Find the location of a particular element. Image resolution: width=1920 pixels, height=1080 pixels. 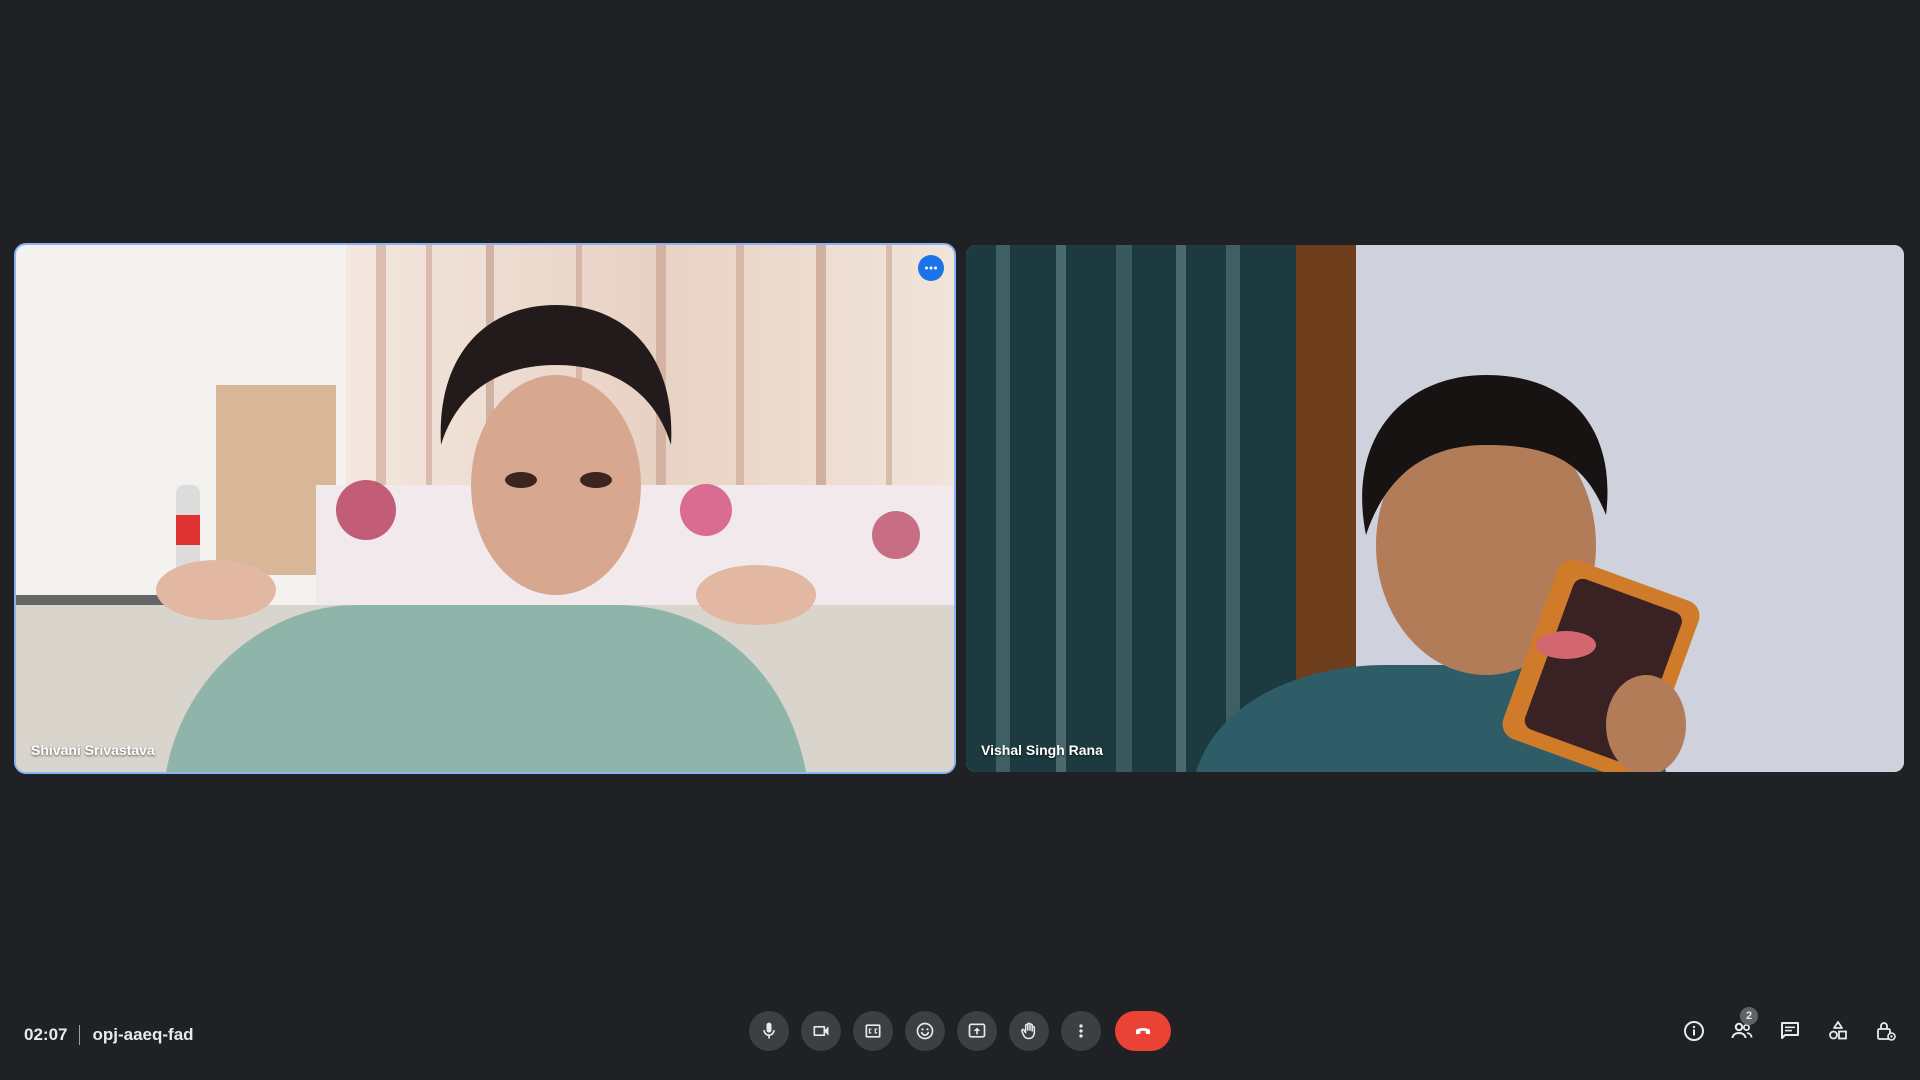

info-icon is located at coordinates (1694, 1031).